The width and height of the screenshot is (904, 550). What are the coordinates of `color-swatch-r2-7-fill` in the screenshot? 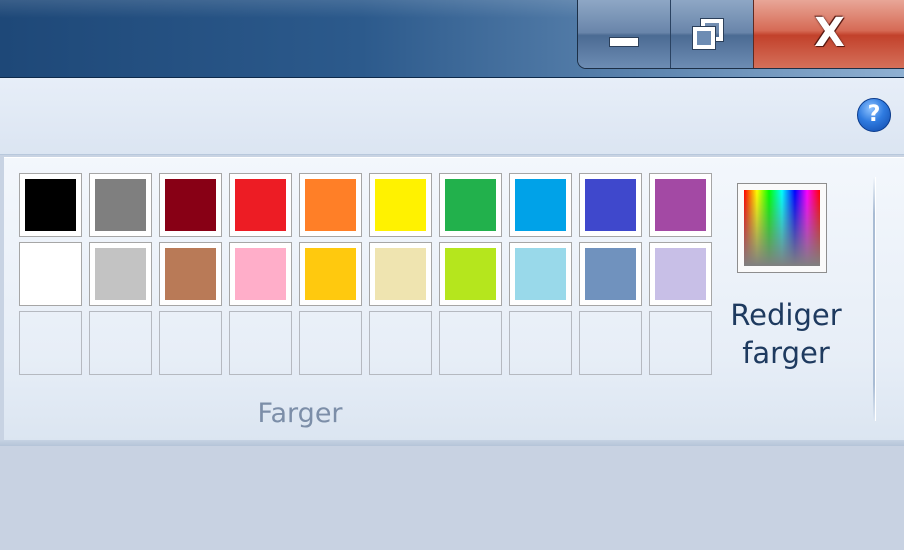 It's located at (470, 274).